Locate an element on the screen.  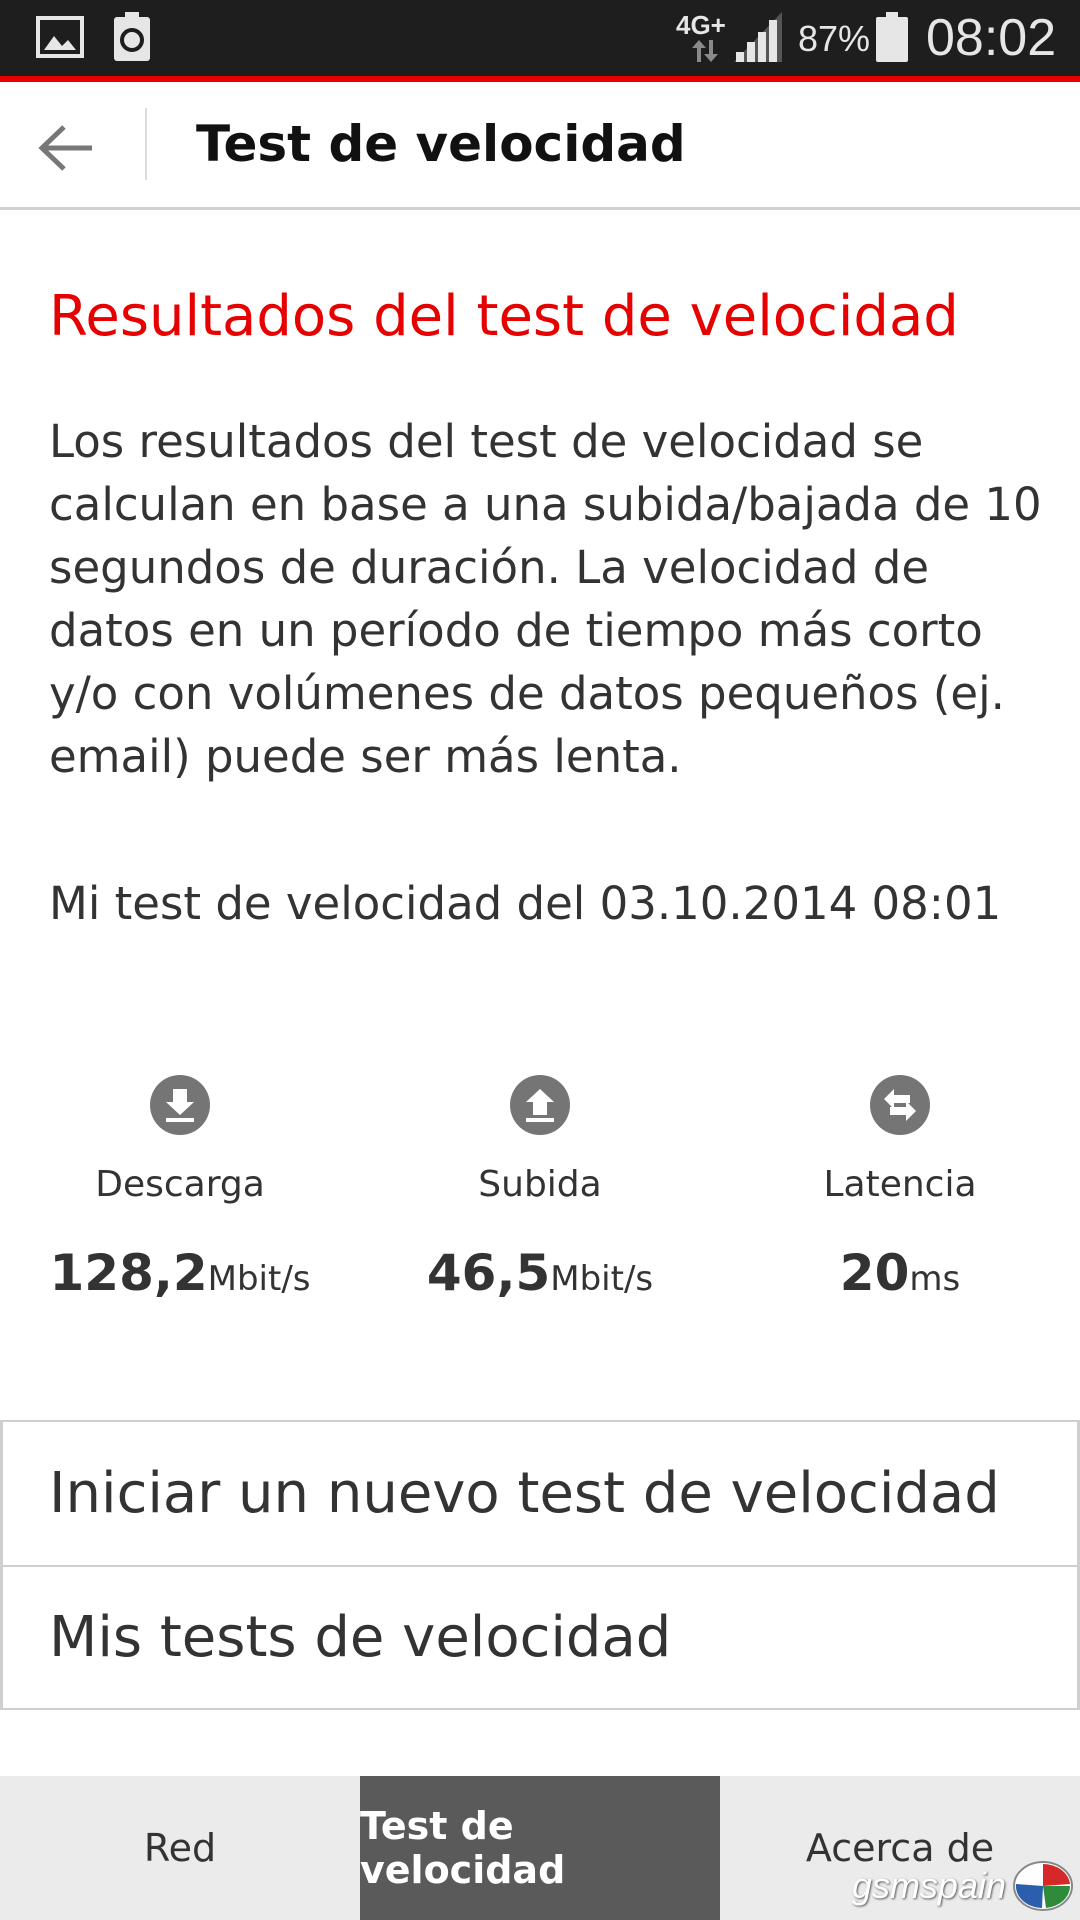
battery-percent: 87% is located at coordinates (834, 38).